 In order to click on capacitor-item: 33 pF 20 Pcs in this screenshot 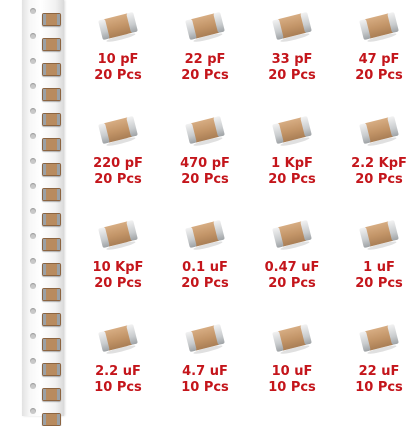, I will do `click(292, 52)`.